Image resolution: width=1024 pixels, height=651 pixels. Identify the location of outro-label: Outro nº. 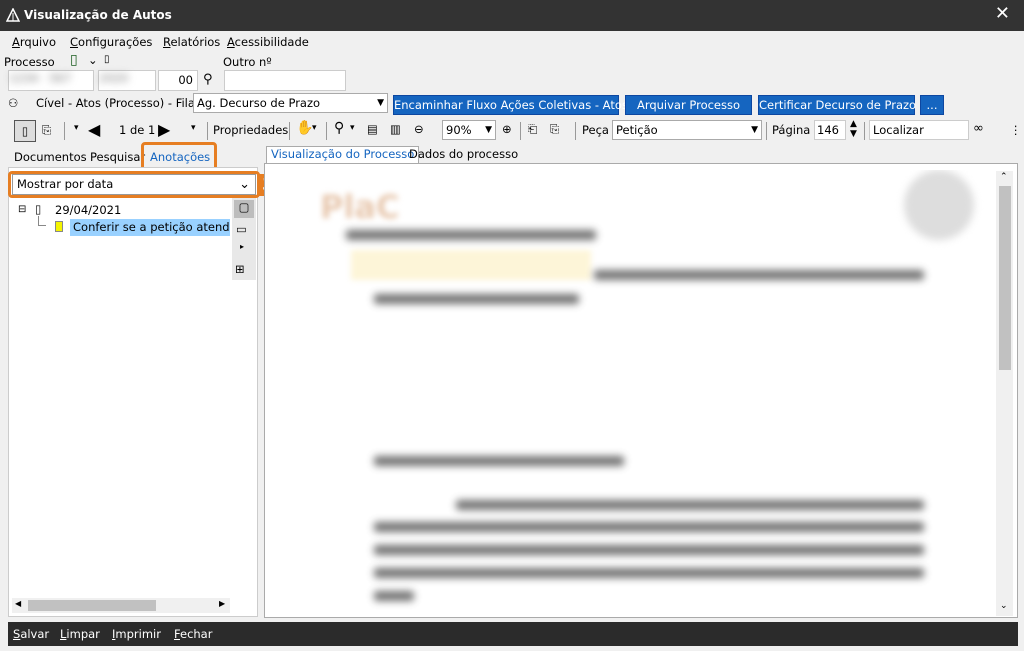
(247, 62).